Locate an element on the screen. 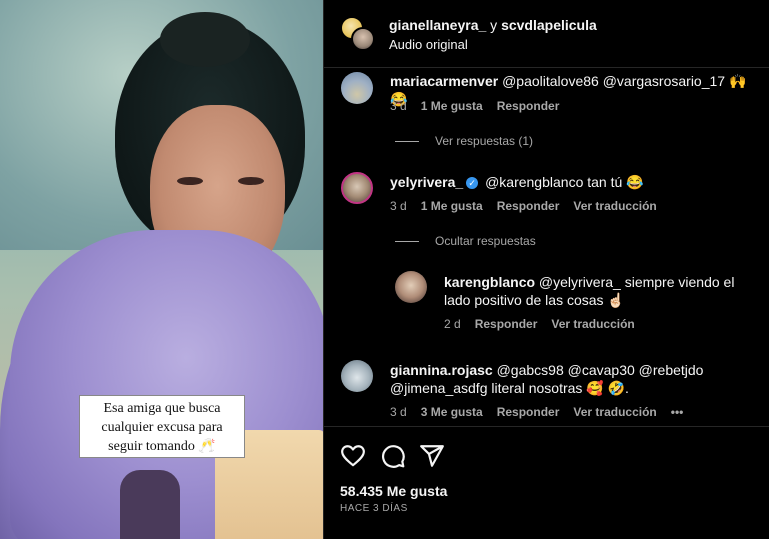  comment-time: 2 d is located at coordinates (452, 324).